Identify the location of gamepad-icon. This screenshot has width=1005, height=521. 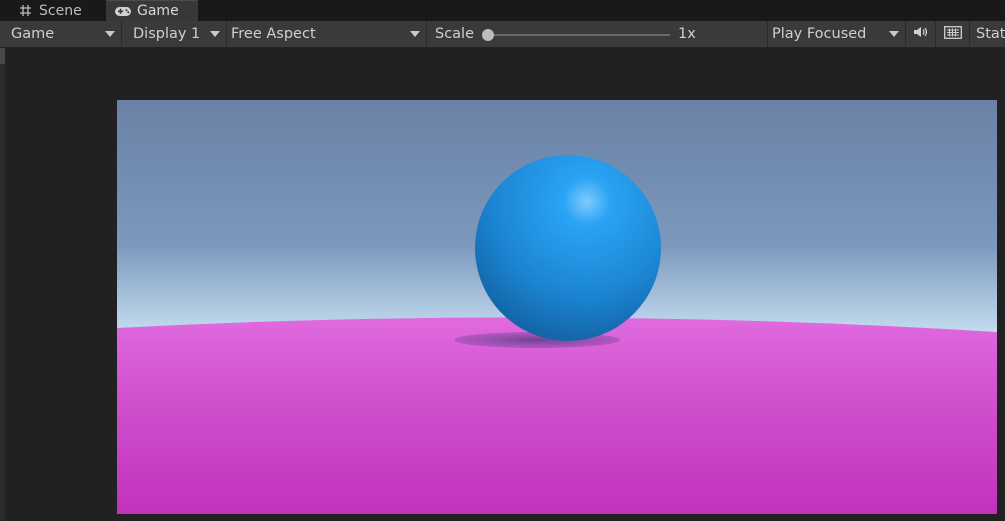
(123, 11).